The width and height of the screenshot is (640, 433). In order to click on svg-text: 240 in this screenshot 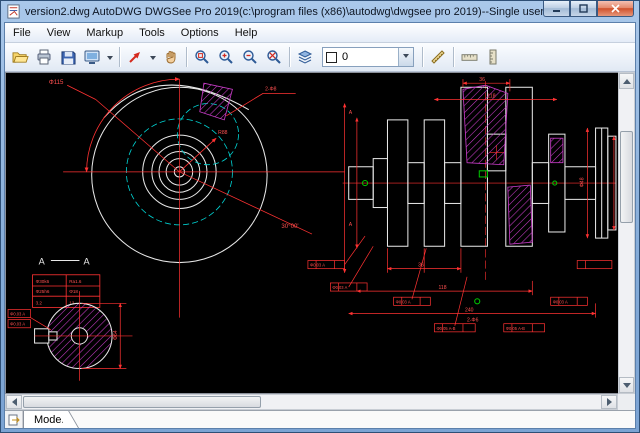, I will do `click(469, 310)`.